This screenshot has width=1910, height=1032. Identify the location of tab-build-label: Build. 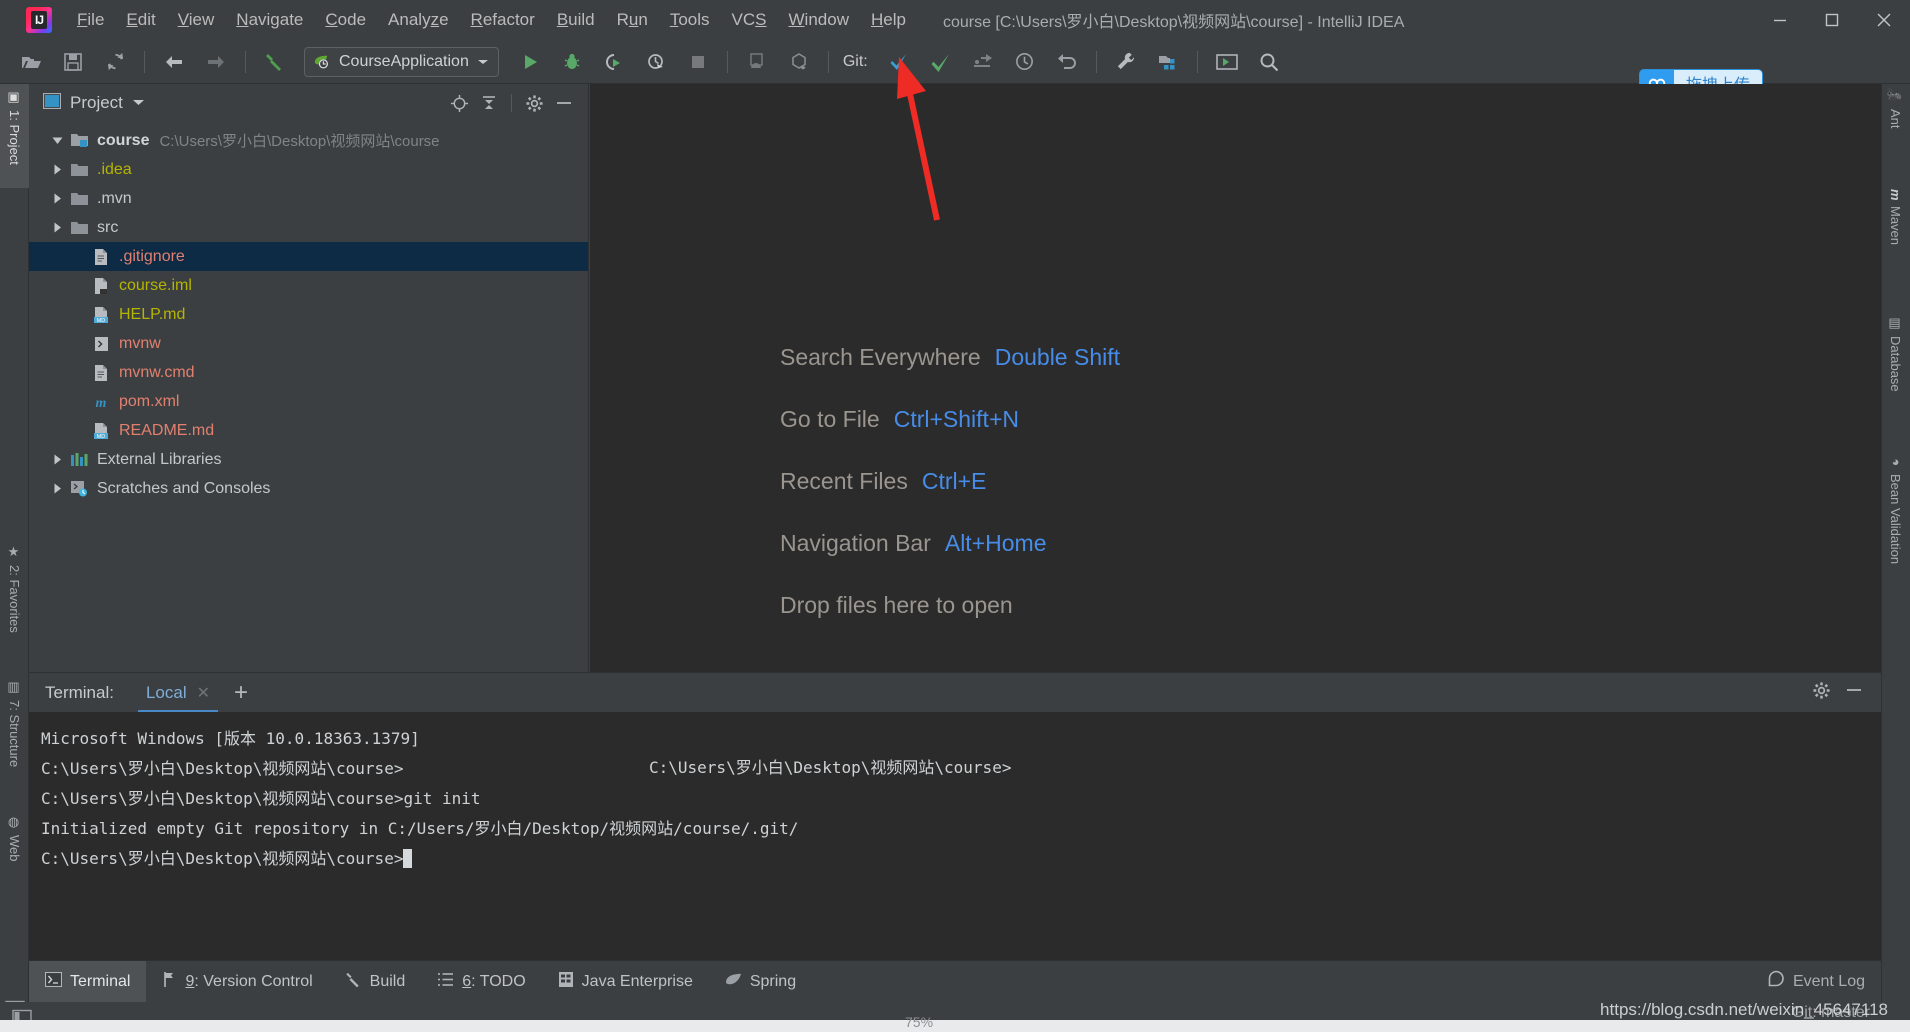
(387, 981).